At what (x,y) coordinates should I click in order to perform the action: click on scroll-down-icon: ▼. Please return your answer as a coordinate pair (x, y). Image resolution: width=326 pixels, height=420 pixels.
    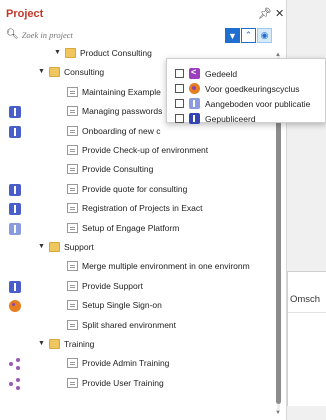
    Looking at the image, I should click on (278, 413).